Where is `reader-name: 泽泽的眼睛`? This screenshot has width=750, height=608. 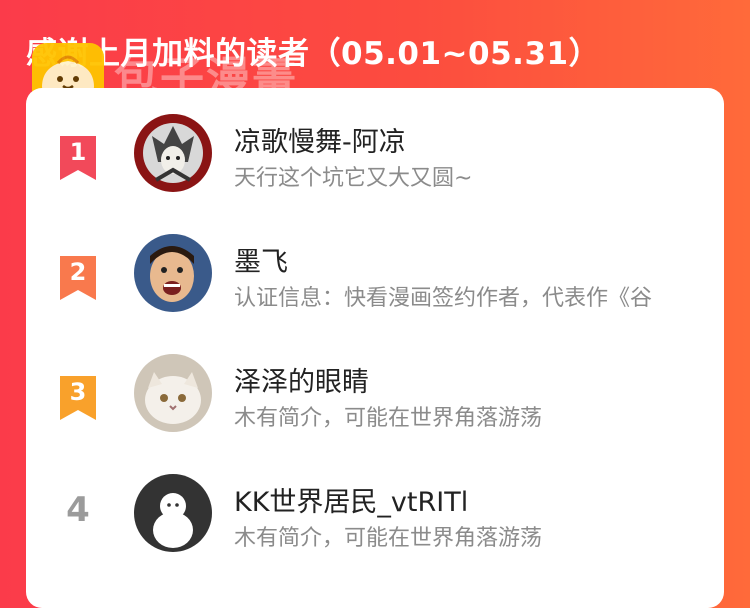 reader-name: 泽泽的眼睛 is located at coordinates (301, 382).